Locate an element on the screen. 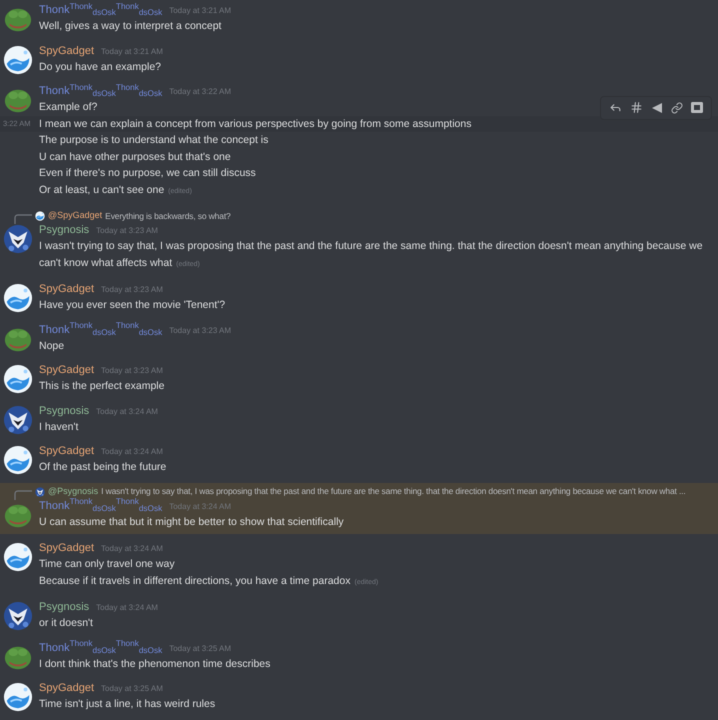  reply-author: @Psygnosis is located at coordinates (73, 491).